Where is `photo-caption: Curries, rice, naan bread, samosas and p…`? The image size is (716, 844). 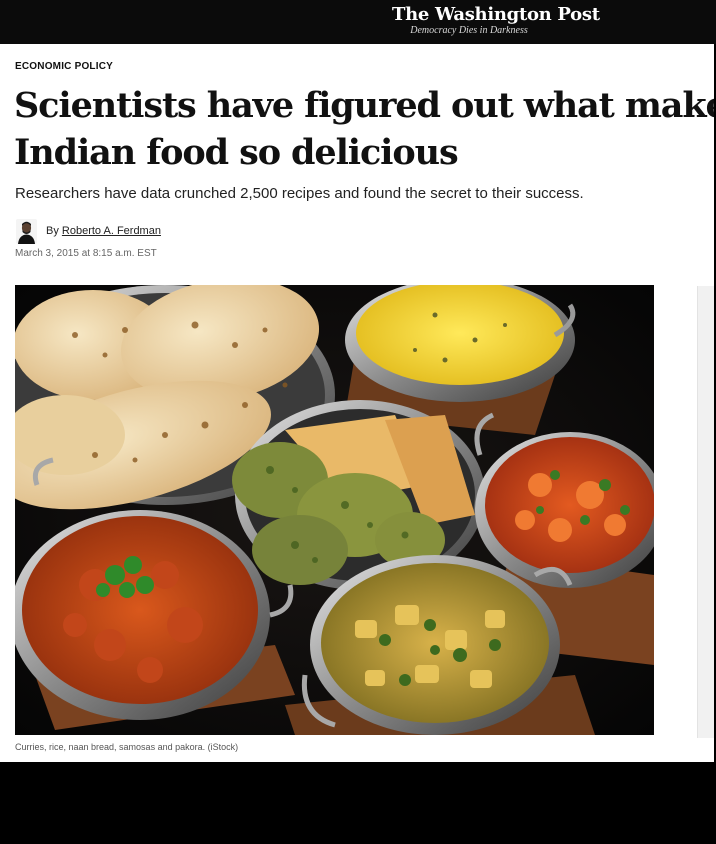
photo-caption: Curries, rice, naan bread, samosas and p… is located at coordinates (127, 747).